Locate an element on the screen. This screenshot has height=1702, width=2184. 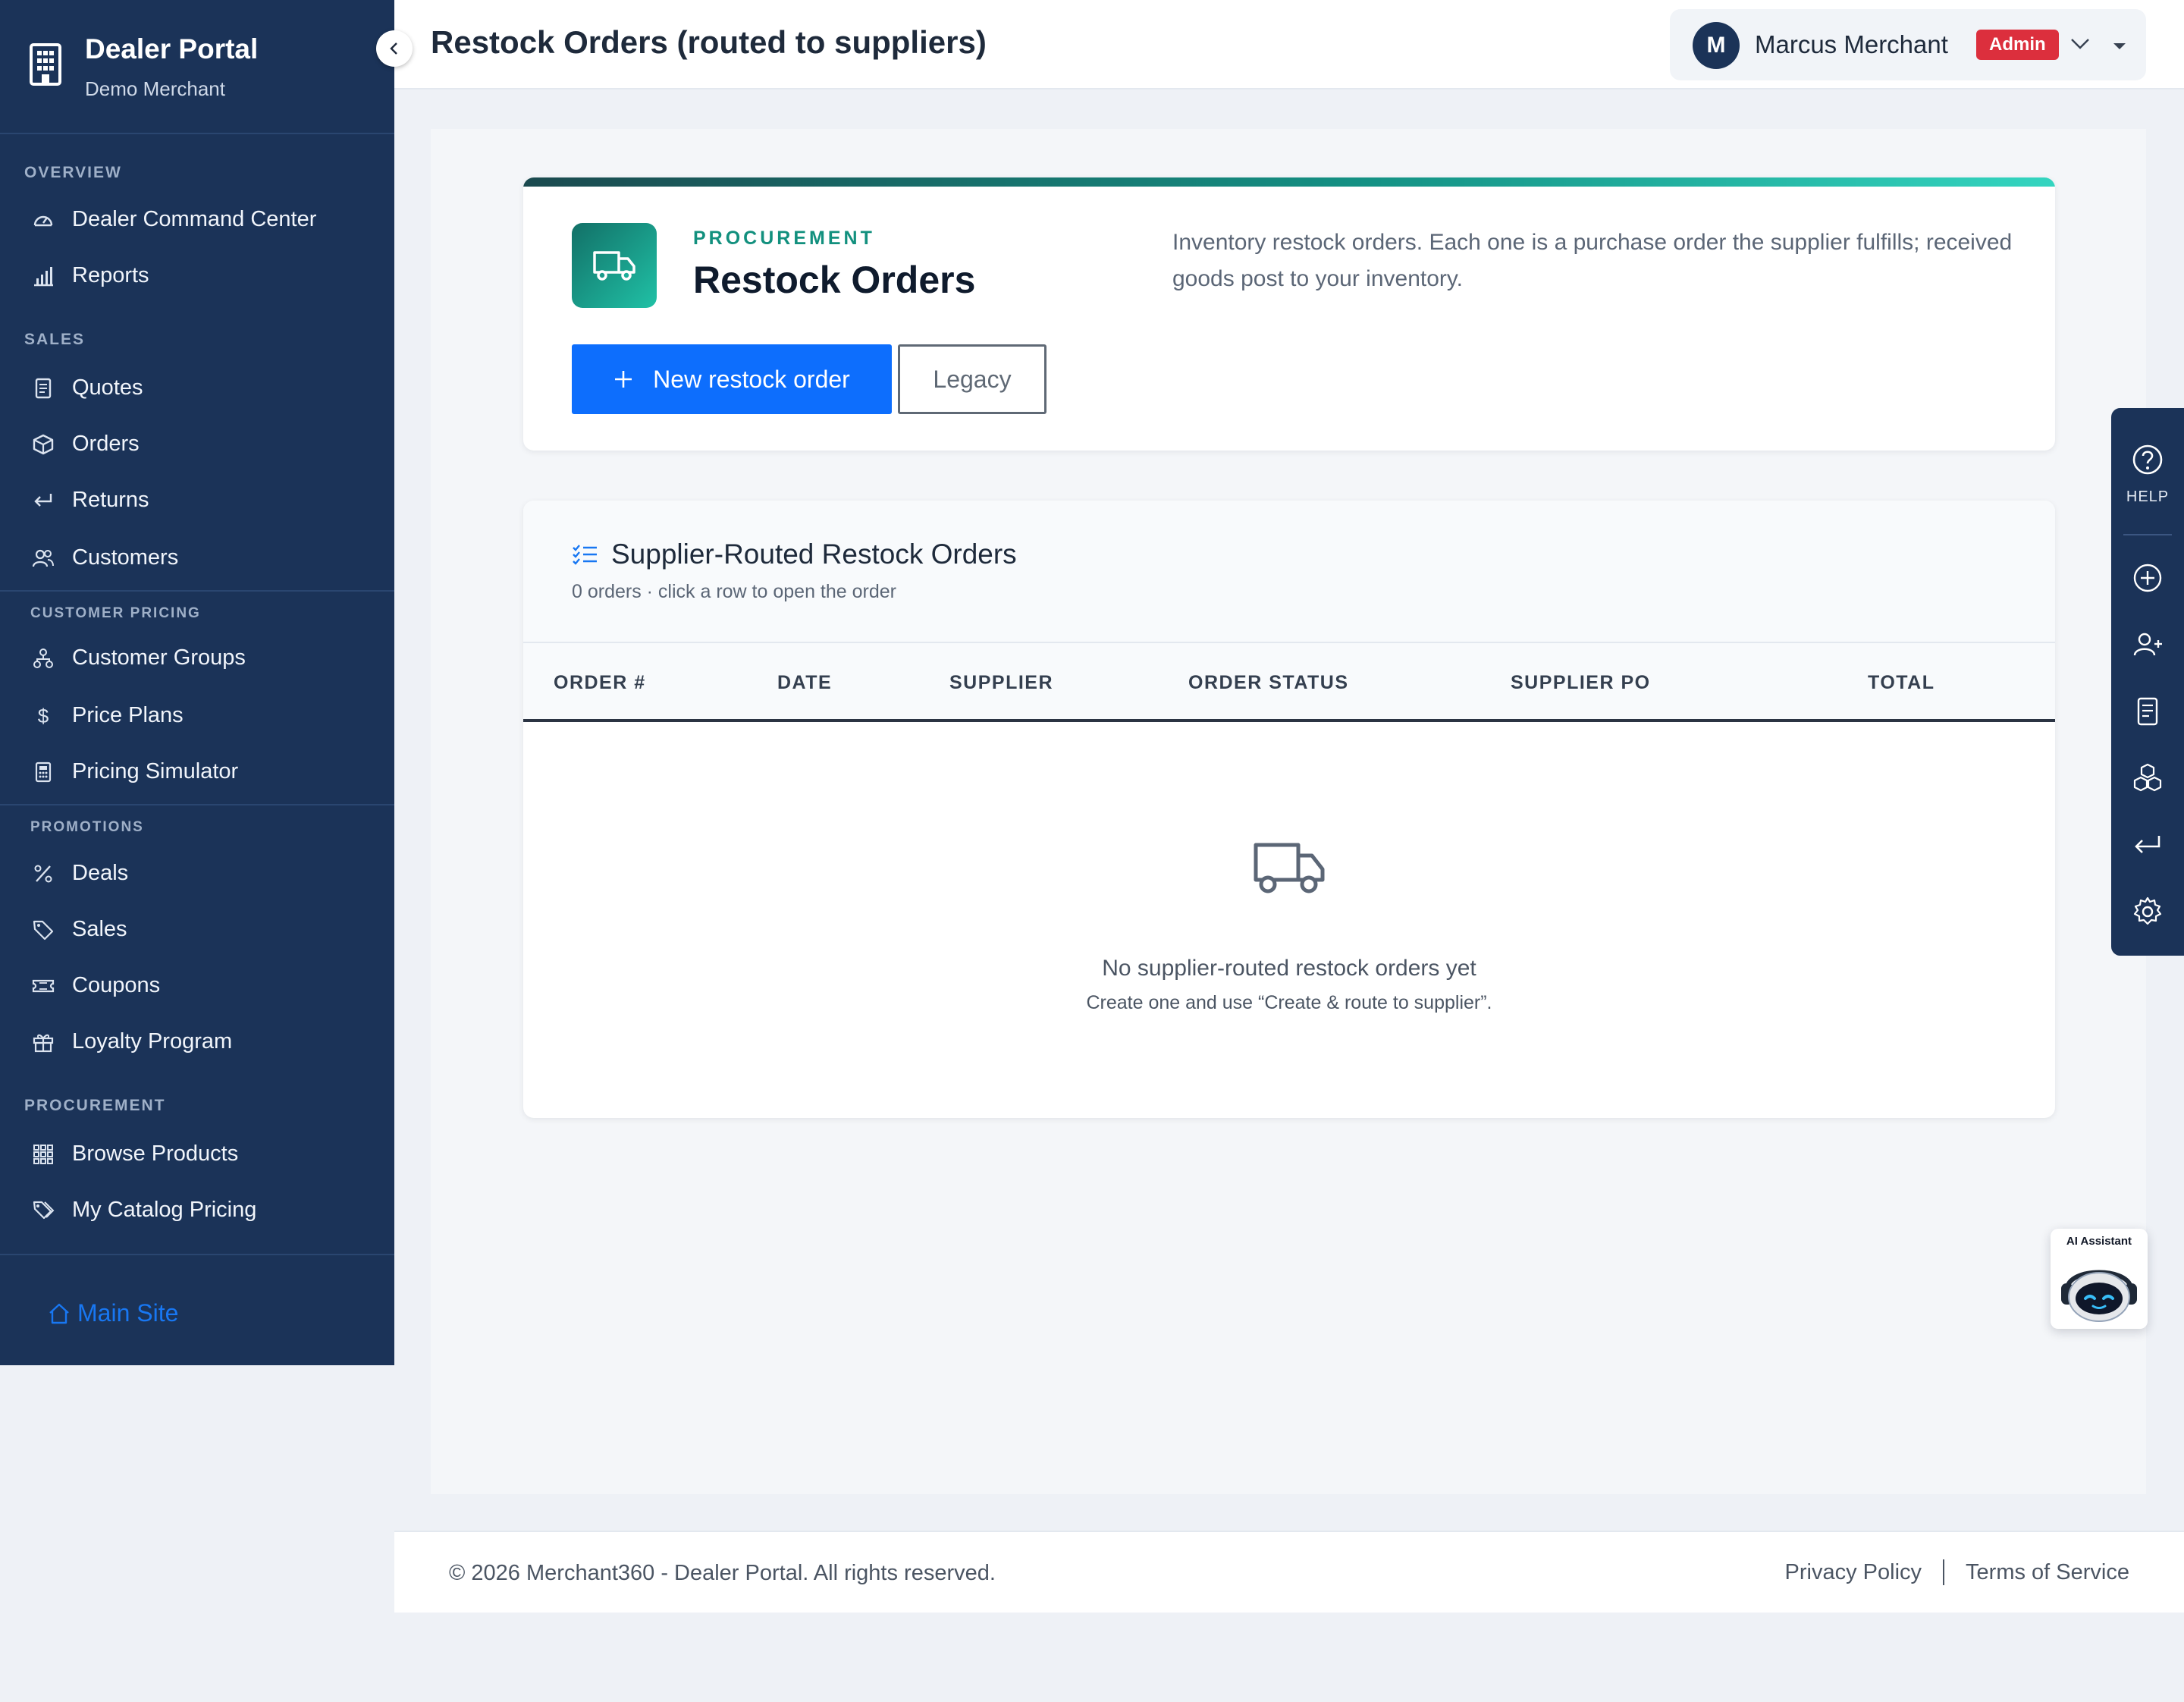
terms-of-service-link: Terms of Service is located at coordinates (2047, 1572).